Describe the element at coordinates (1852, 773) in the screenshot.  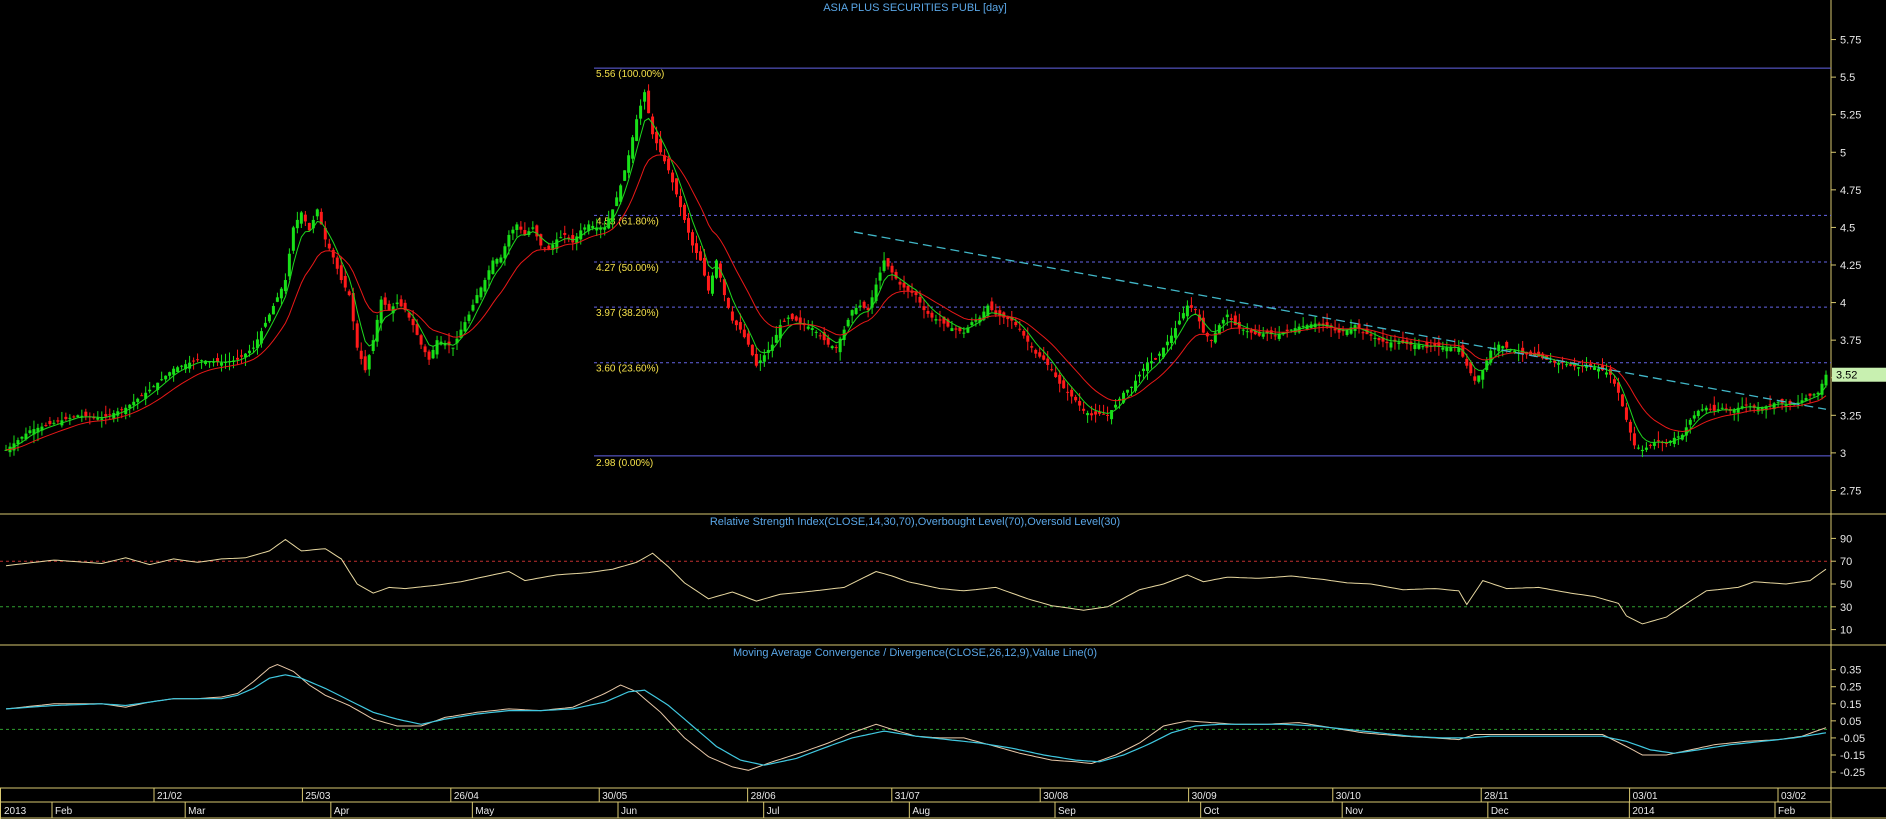
I see `macd-tick-label: -0.25` at that location.